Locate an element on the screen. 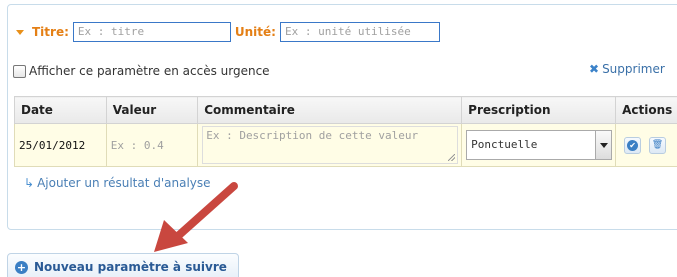  comment-cell: Ex : Description de cette valeur is located at coordinates (330, 145).